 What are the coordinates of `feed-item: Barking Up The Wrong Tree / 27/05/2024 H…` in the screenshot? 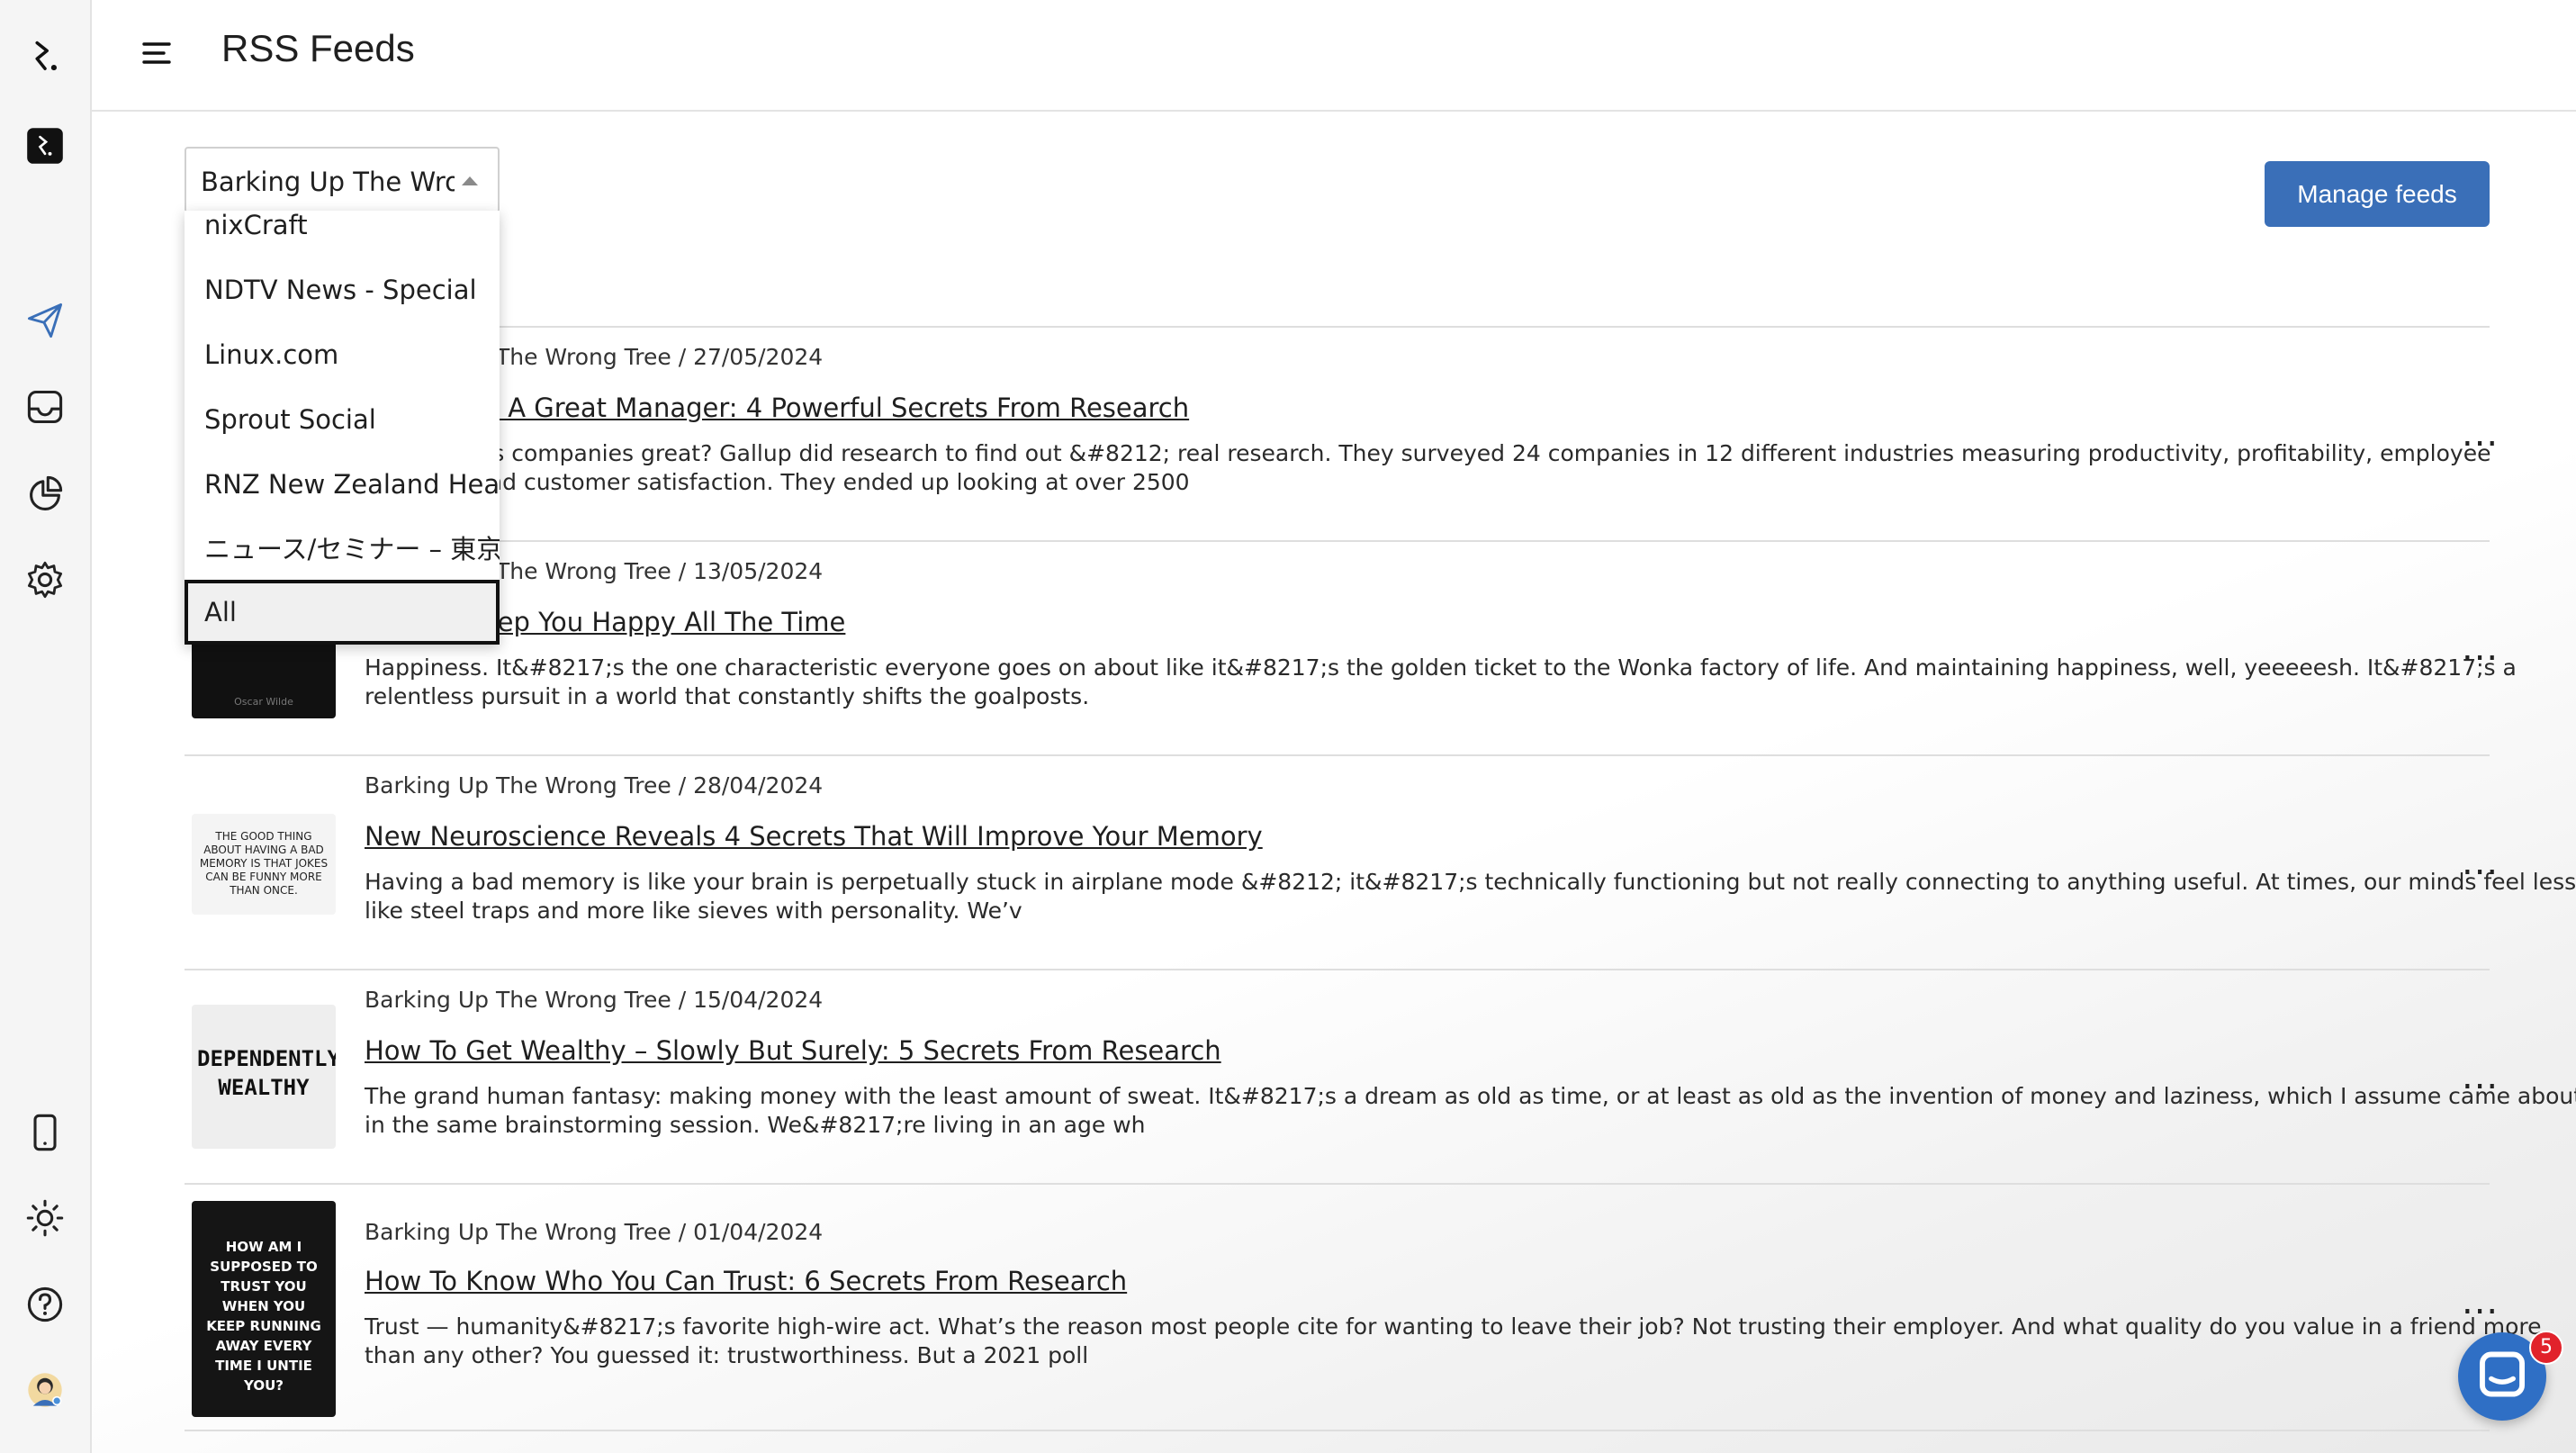 It's located at (1341, 434).